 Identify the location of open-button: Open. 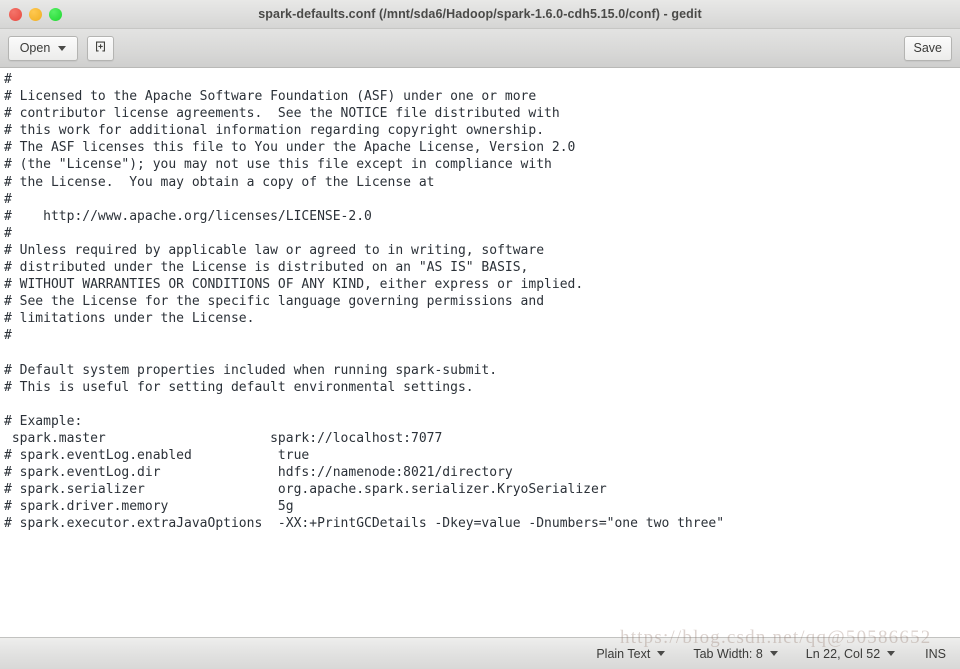
(43, 48).